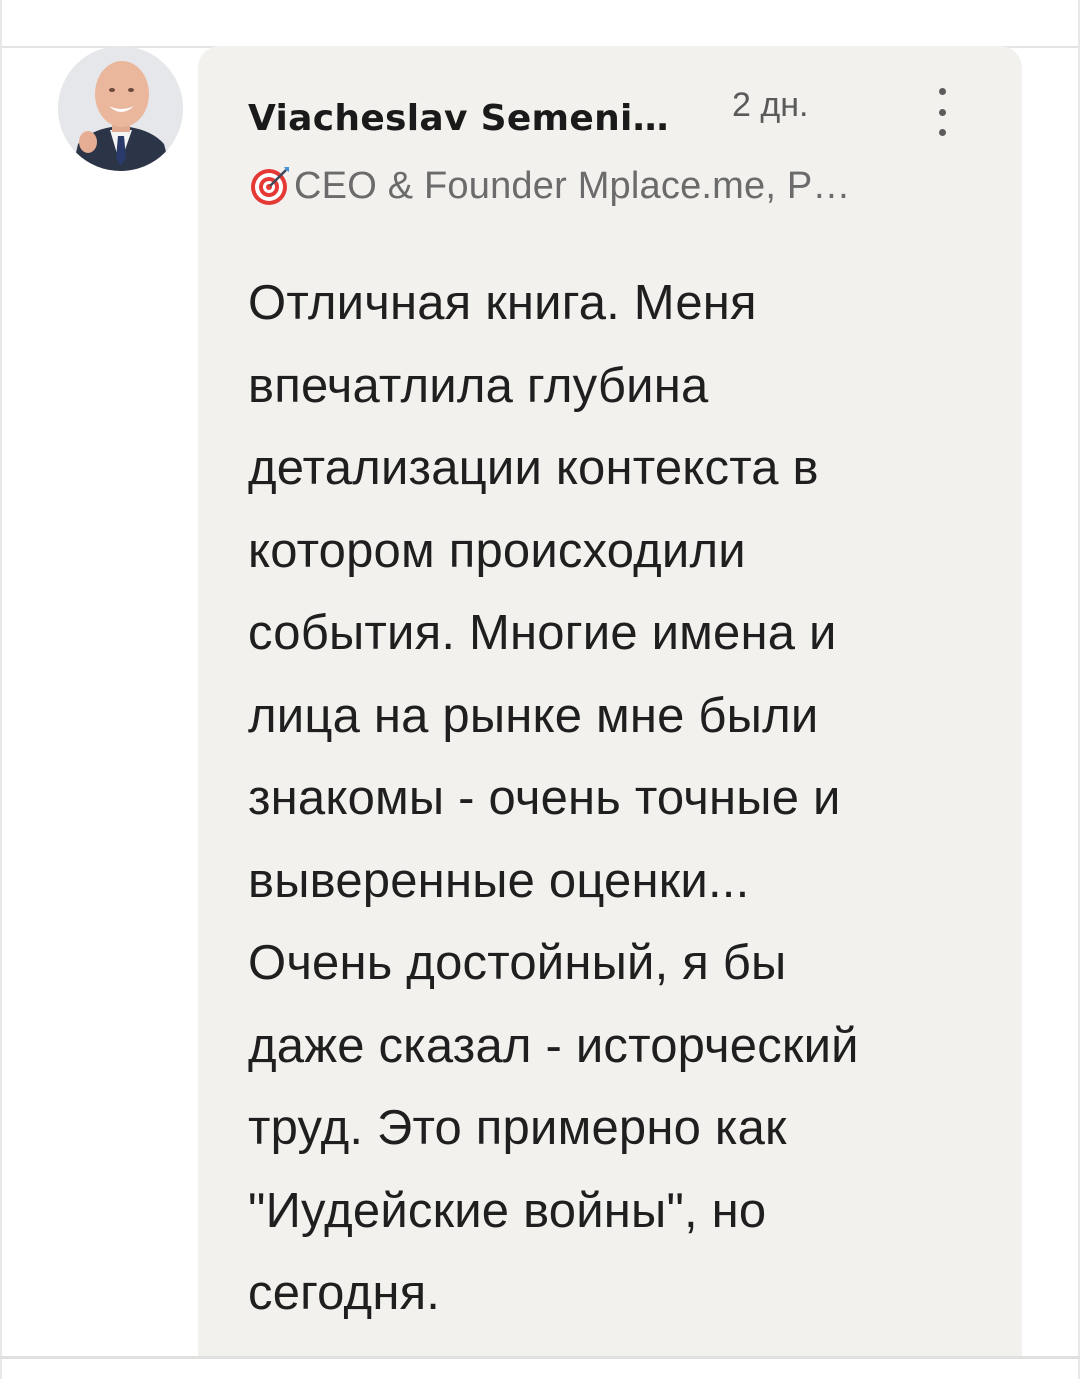  Describe the element at coordinates (344, 1293) in the screenshot. I see `comment-text-line: сегодня.` at that location.